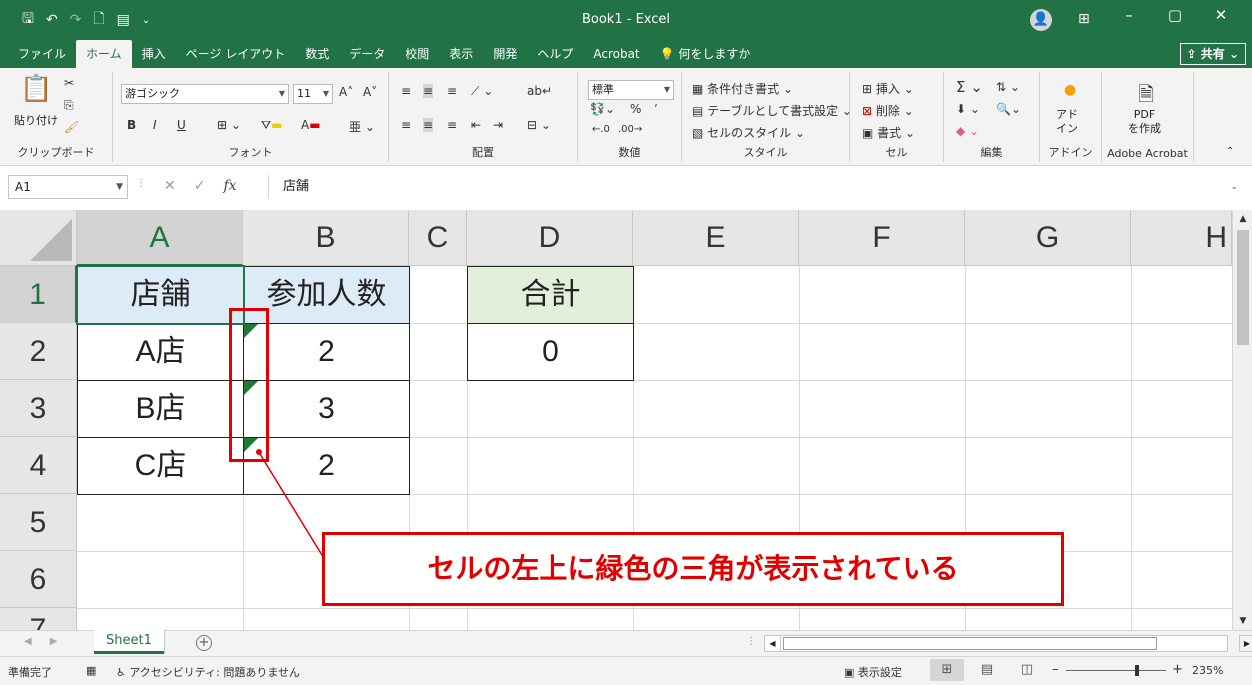  Describe the element at coordinates (1116, 670) in the screenshot. I see `zoom-slider` at that location.